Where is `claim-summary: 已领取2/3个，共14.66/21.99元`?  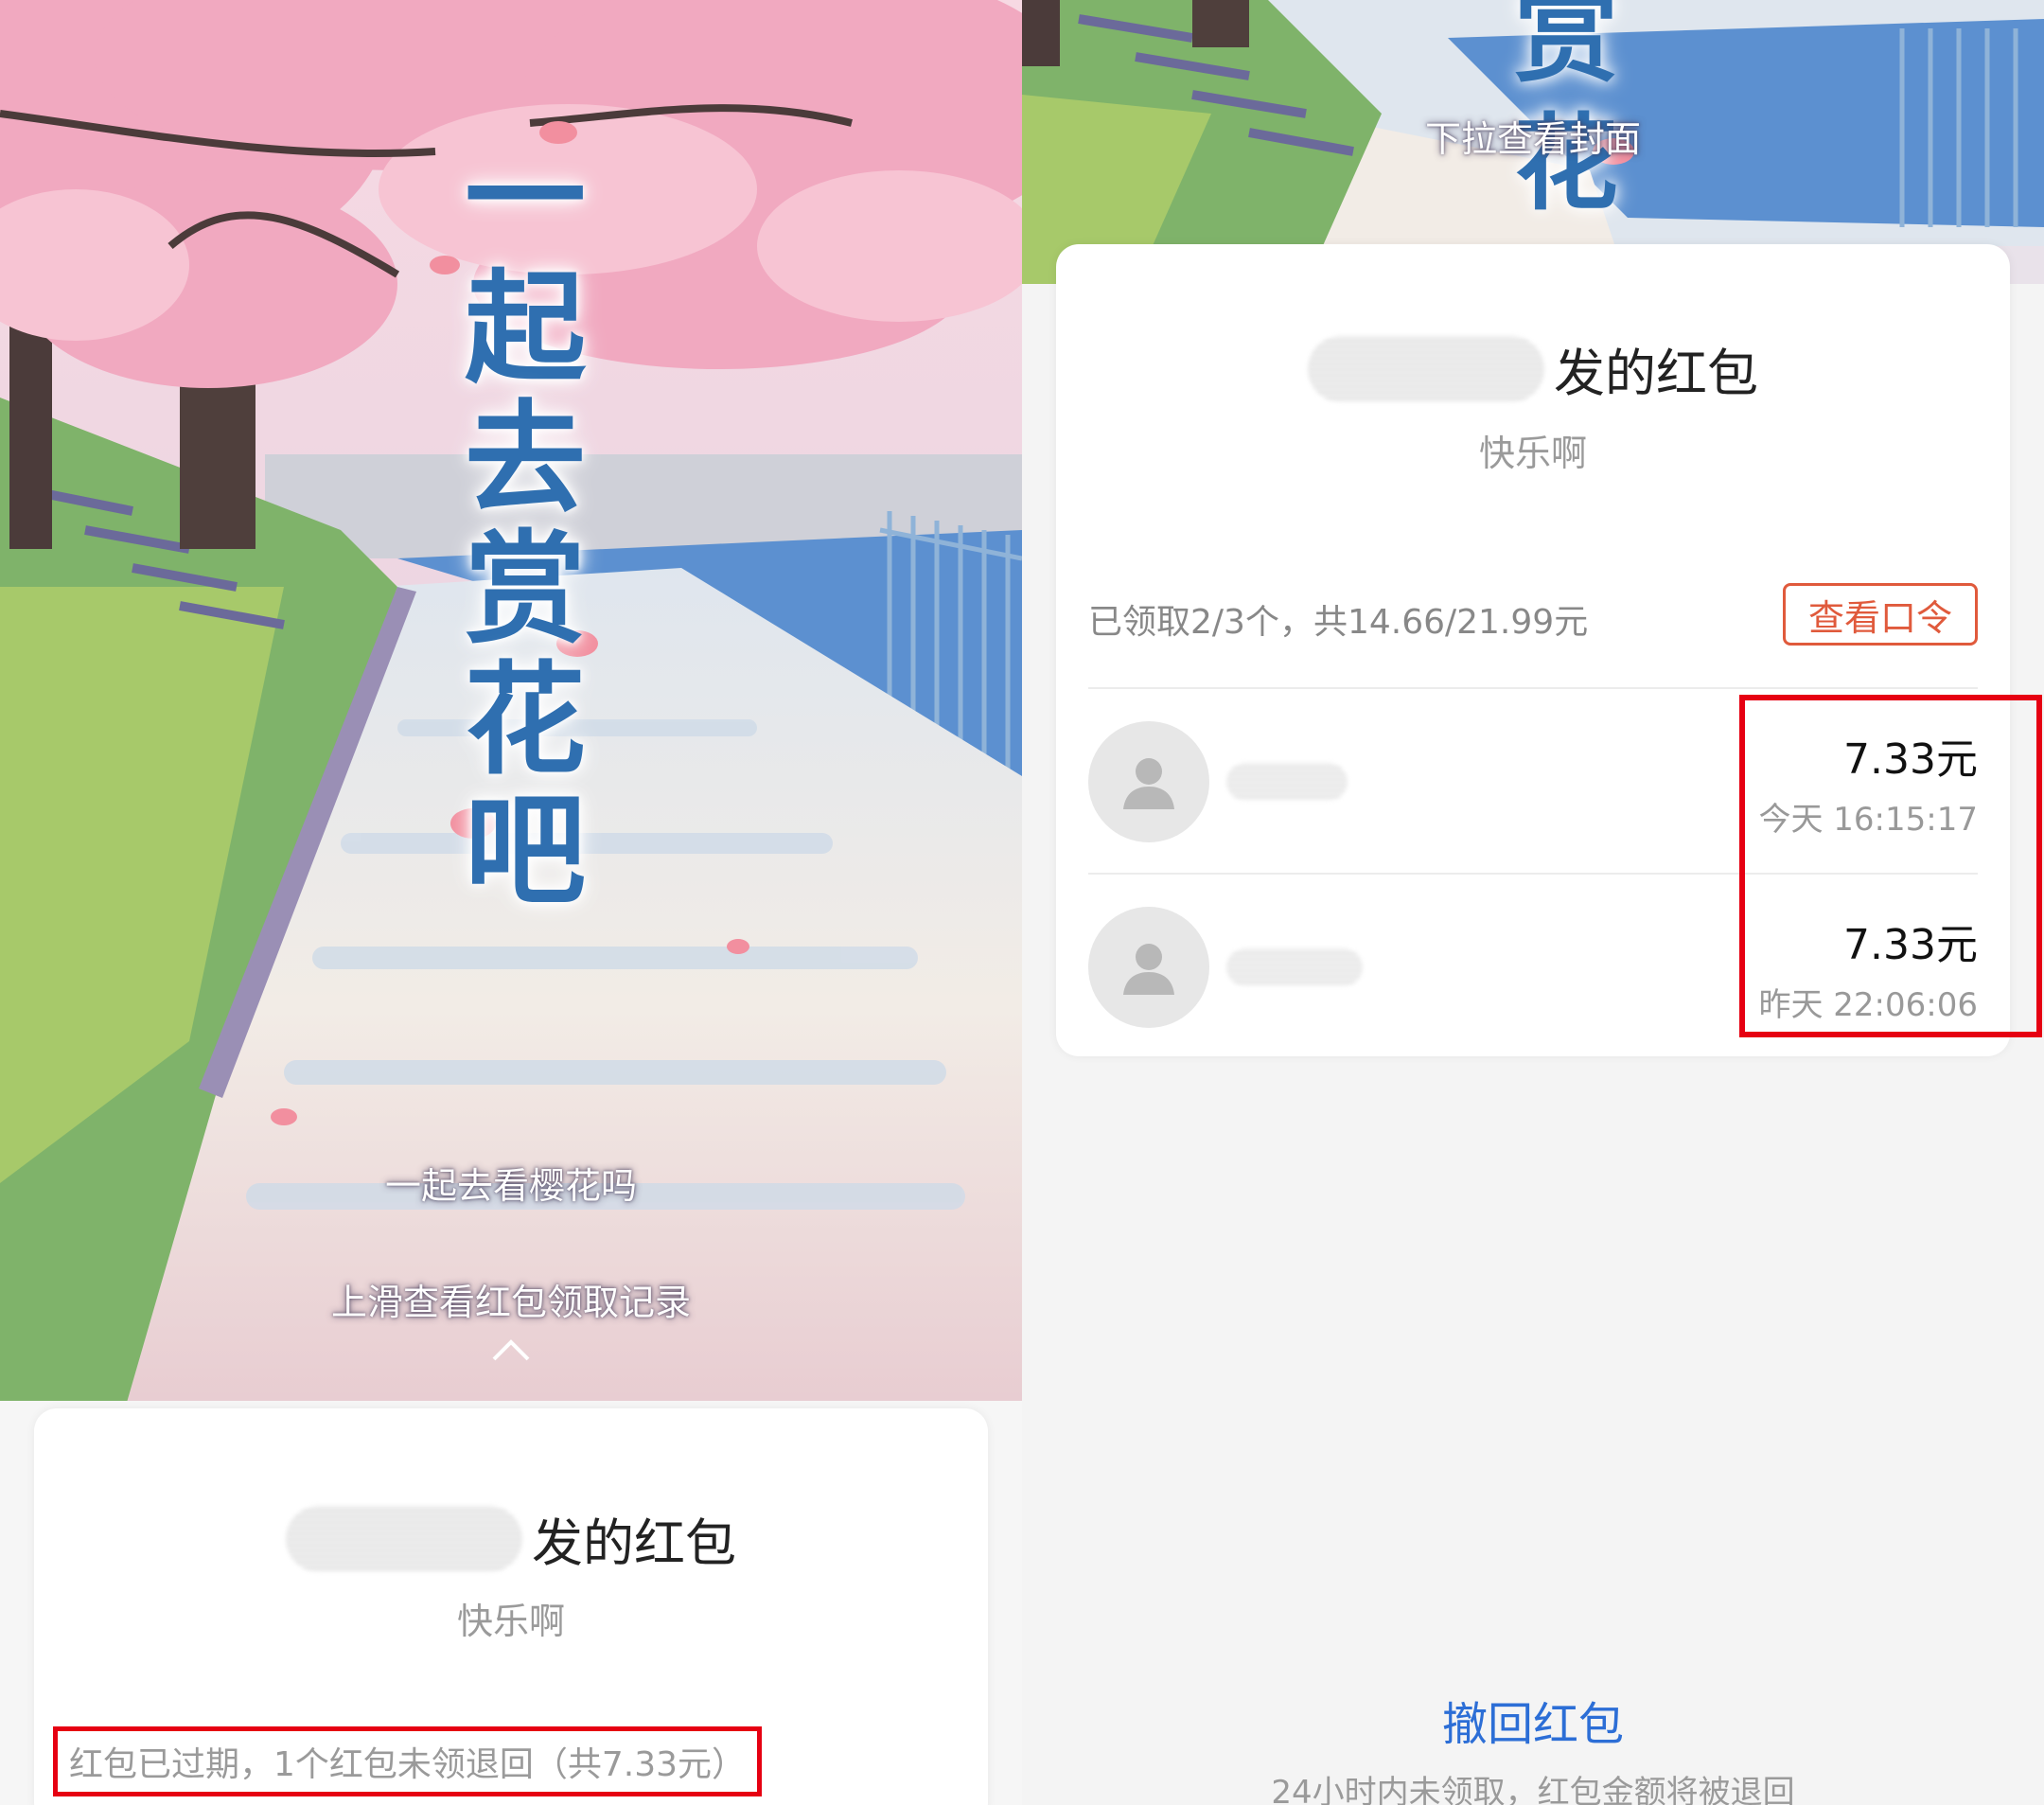 claim-summary: 已领取2/3个，共14.66/21.99元 is located at coordinates (1338, 622).